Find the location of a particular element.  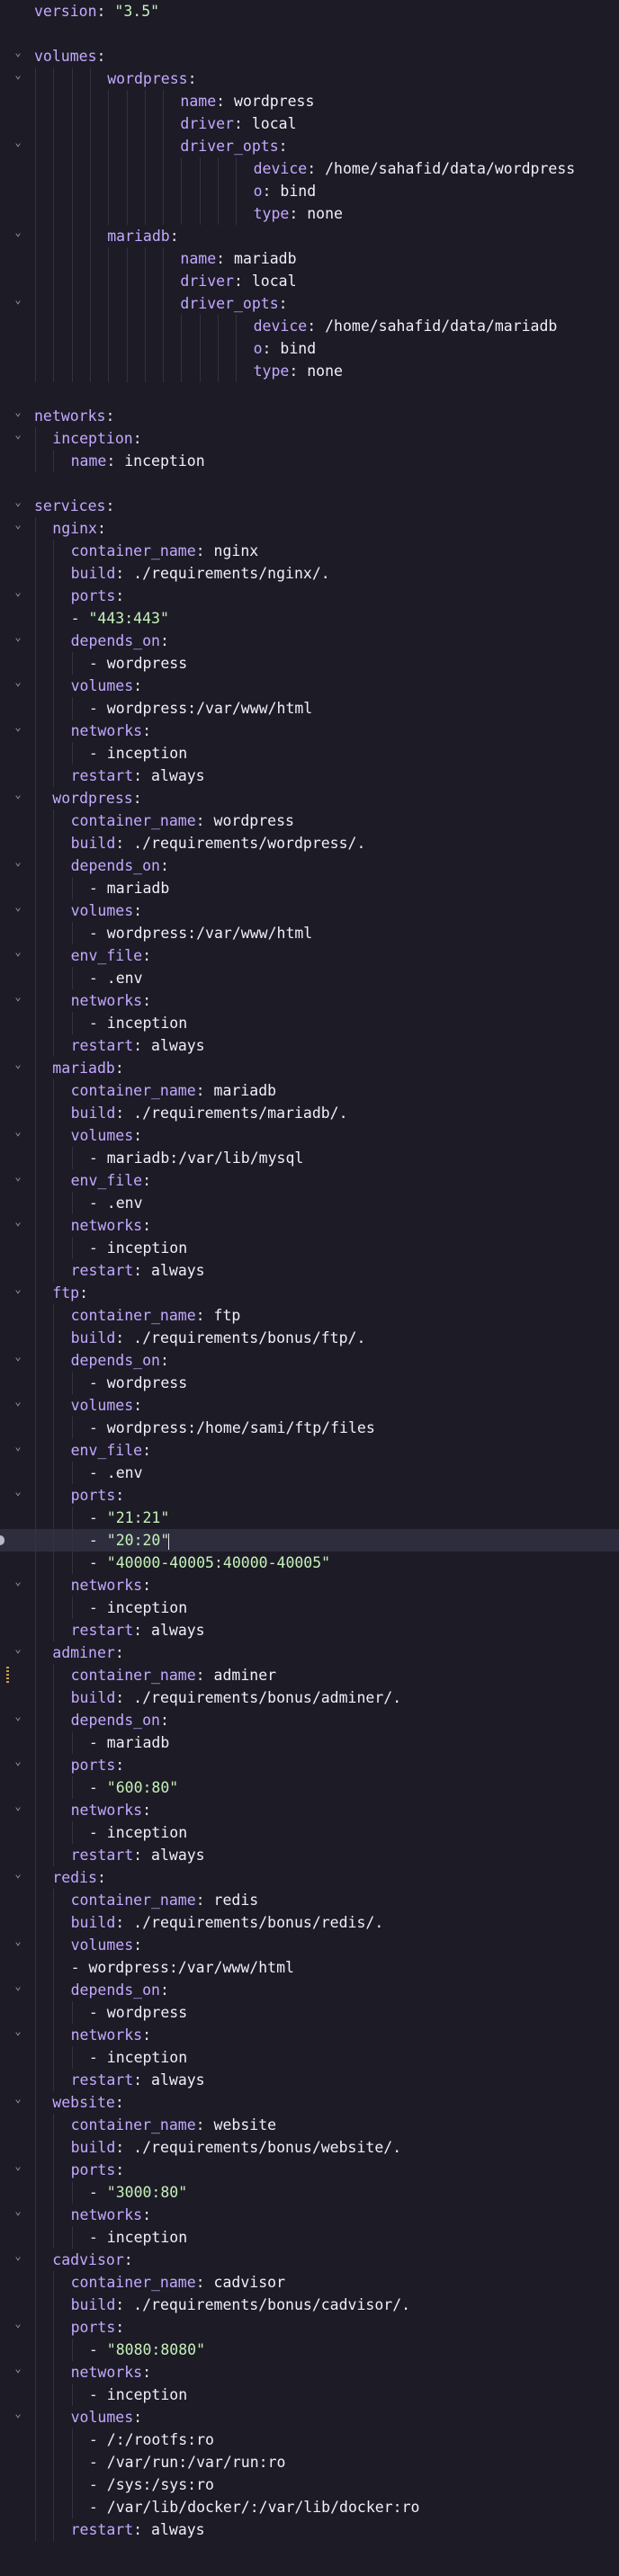

code-line: - "600:80" is located at coordinates (309, 1787).